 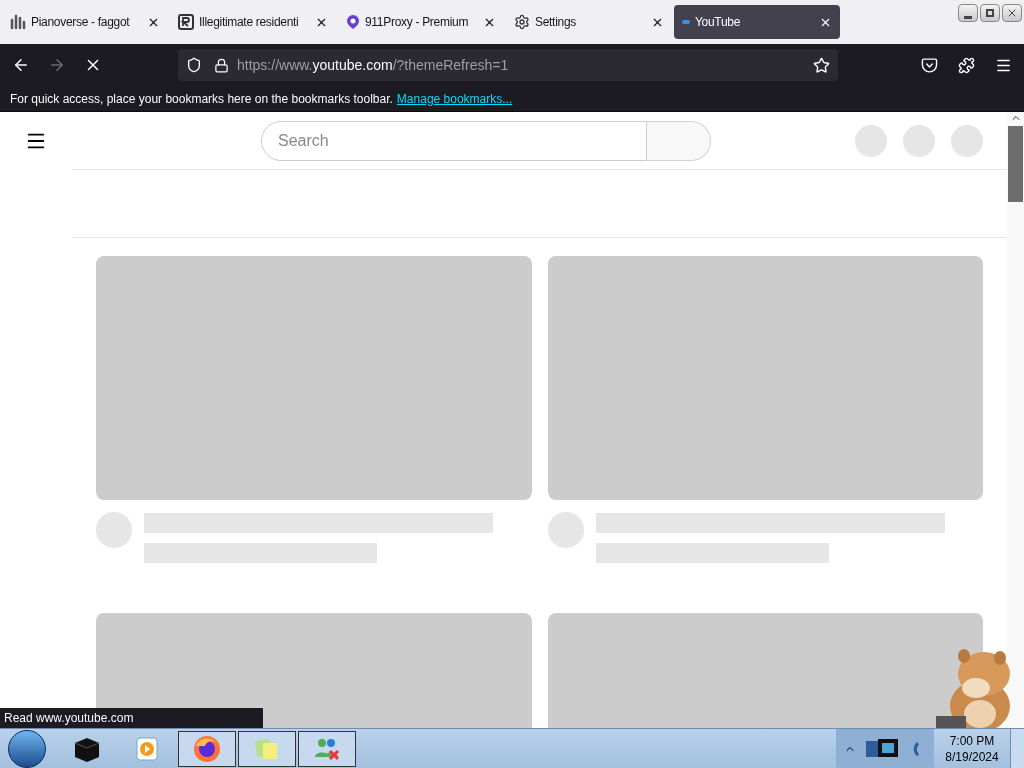 I want to click on browser-tab: Illegitimate residenti, so click(x=253, y=22).